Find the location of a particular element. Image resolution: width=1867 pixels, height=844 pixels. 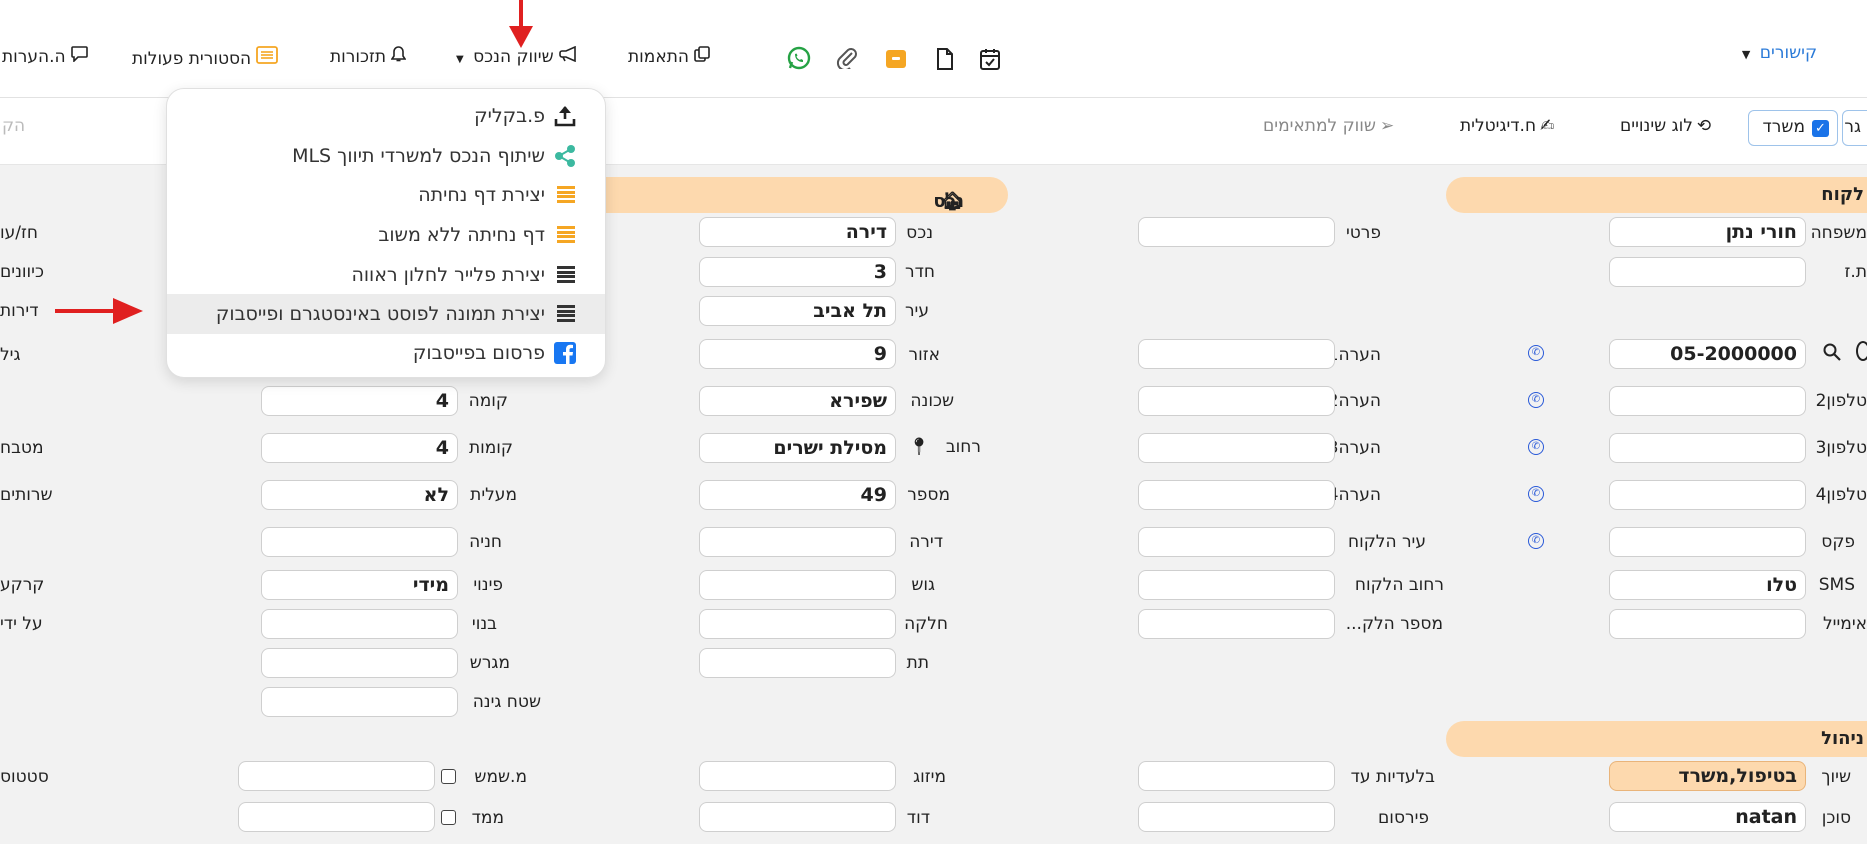

email-field is located at coordinates (1707, 624).